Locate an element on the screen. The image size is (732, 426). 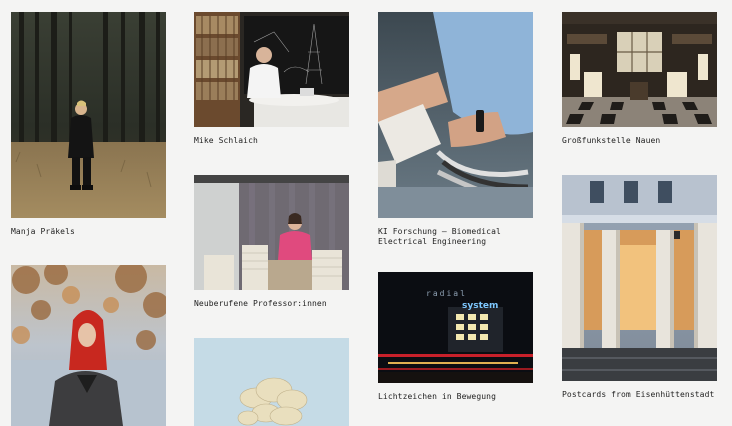
photo-neuberufene-professorinnen is located at coordinates (271, 232).